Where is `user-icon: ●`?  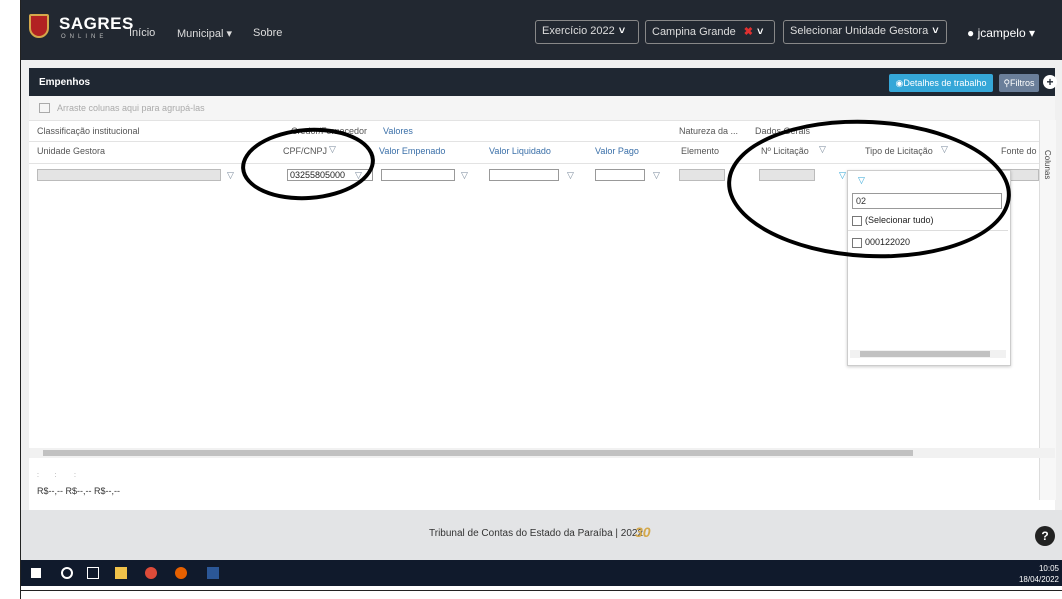 user-icon: ● is located at coordinates (971, 33).